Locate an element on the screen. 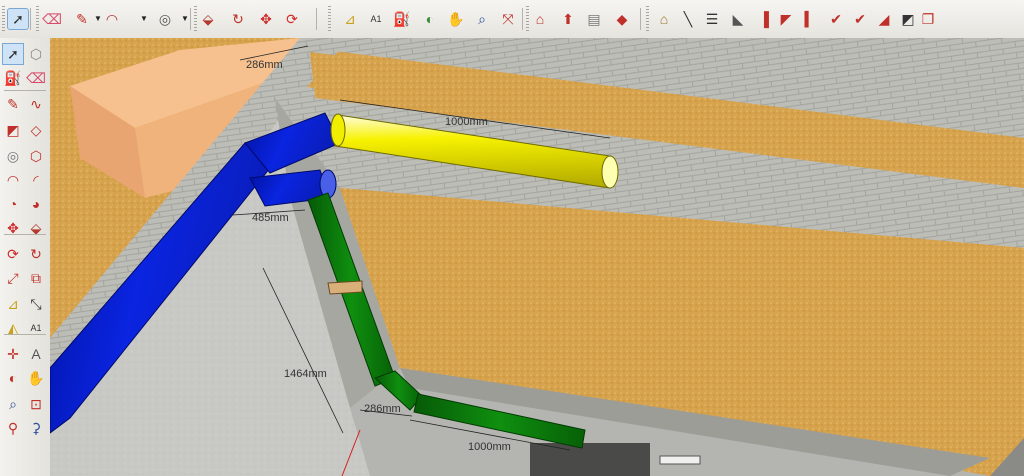 The height and width of the screenshot is (476, 1024). top-list-button: ☰ is located at coordinates (712, 19).